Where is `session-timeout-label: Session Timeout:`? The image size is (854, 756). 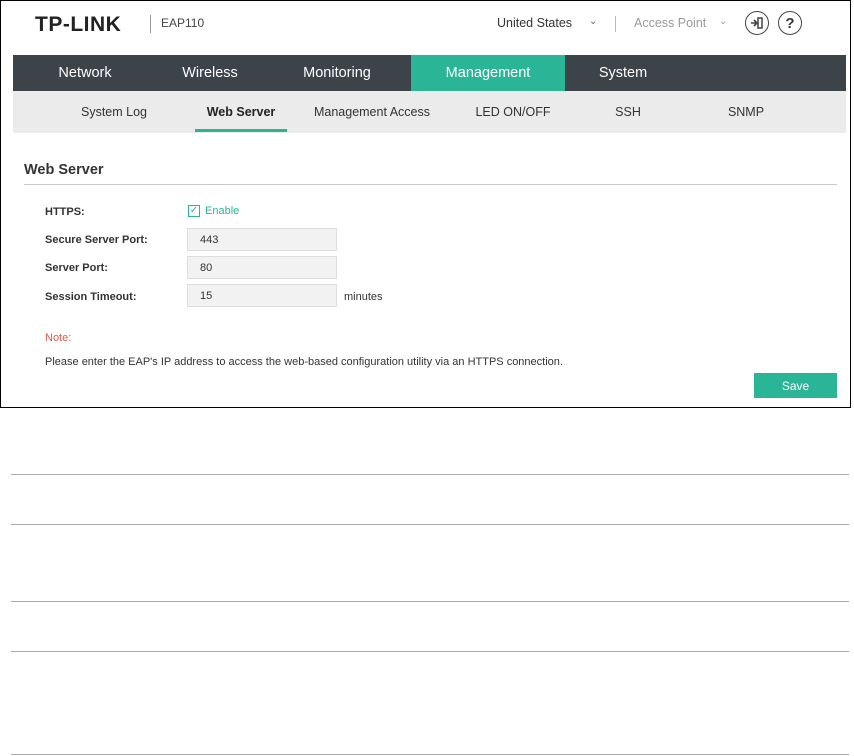 session-timeout-label: Session Timeout: is located at coordinates (91, 297).